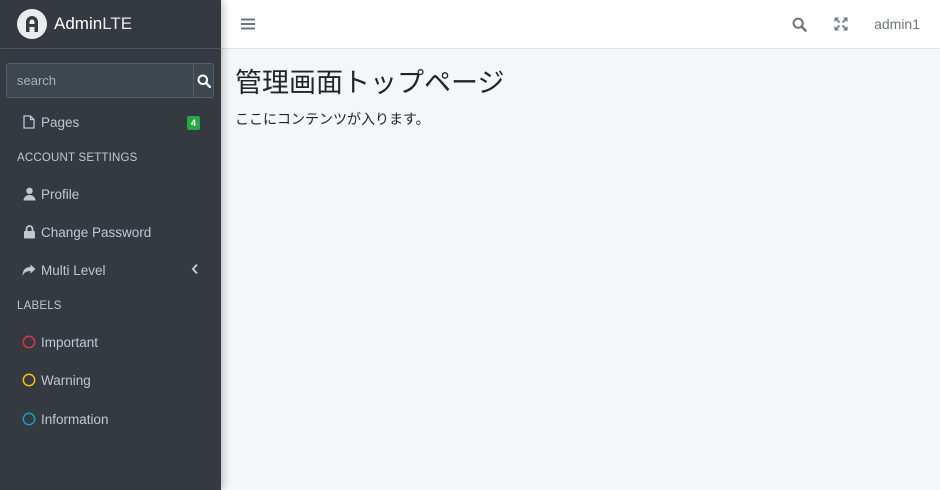 Image resolution: width=940 pixels, height=490 pixels. What do you see at coordinates (370, 83) in the screenshot?
I see `page-title: 管理画面トップページ` at bounding box center [370, 83].